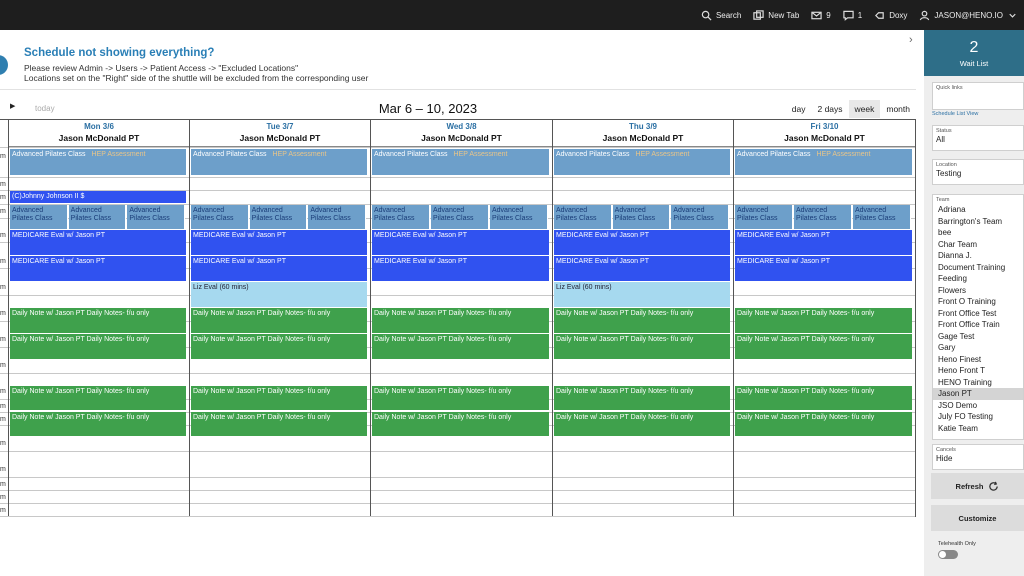  What do you see at coordinates (978, 417) in the screenshot?
I see `team-option: July FO Testing` at bounding box center [978, 417].